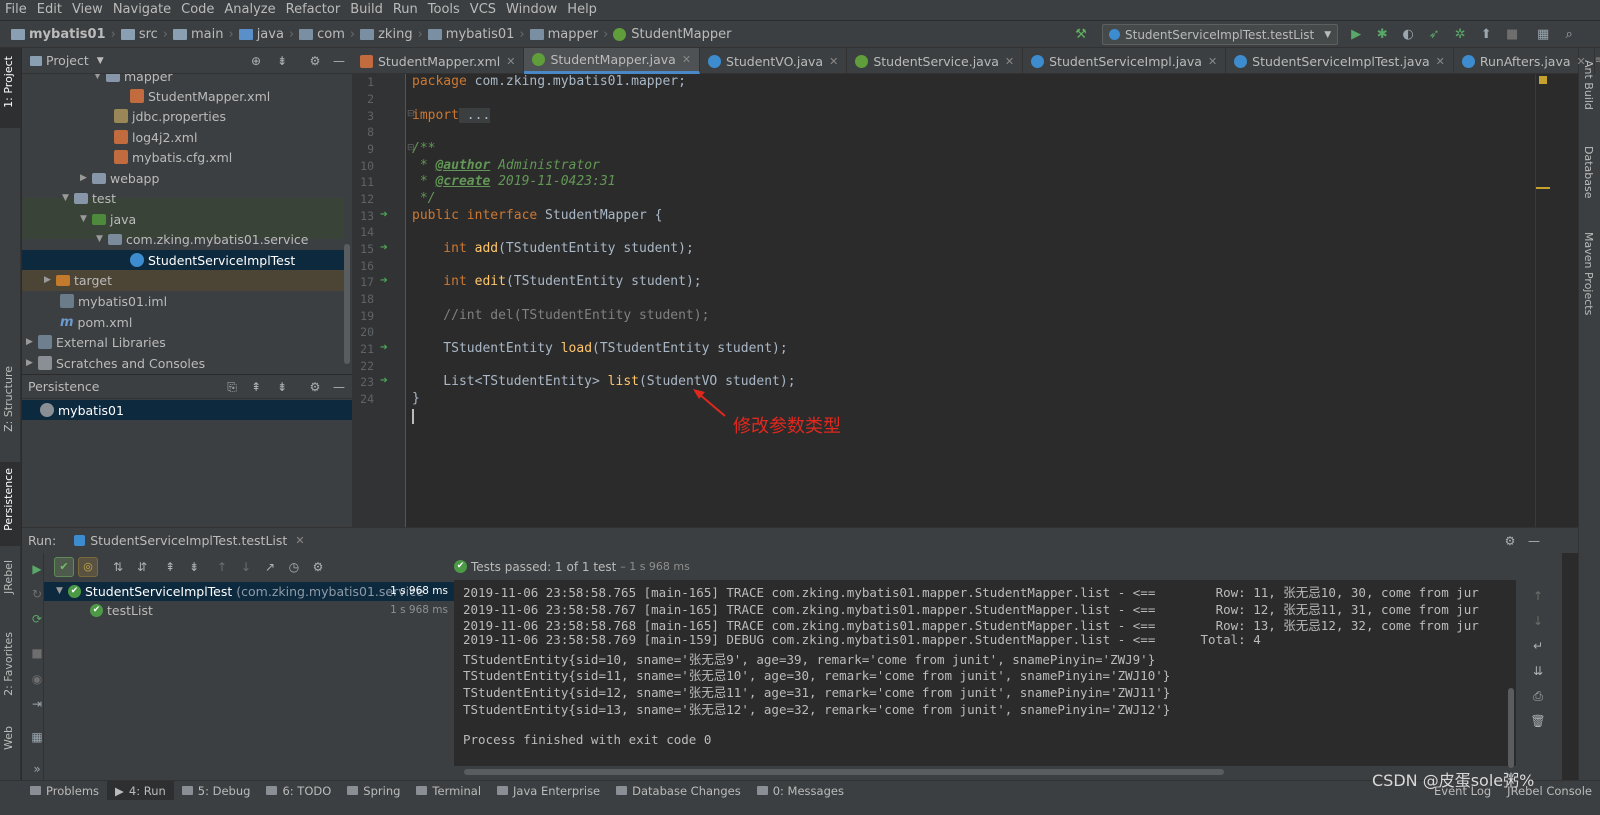  Describe the element at coordinates (298, 791) in the screenshot. I see `tool-button-todo: 6: TODO` at that location.